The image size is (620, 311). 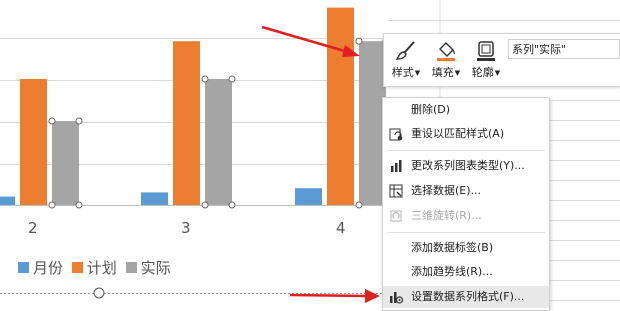 What do you see at coordinates (341, 228) in the screenshot?
I see `x-tick-label: 4` at bounding box center [341, 228].